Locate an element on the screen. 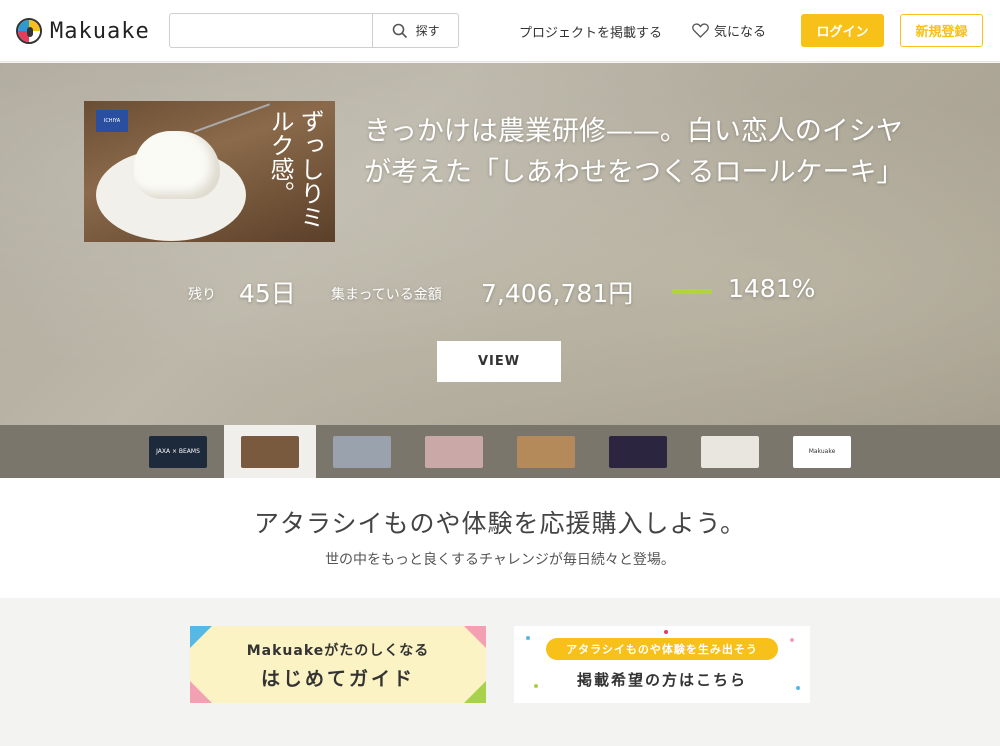  carousel-thumbnail: JAXA × BEAMS is located at coordinates (178, 451).